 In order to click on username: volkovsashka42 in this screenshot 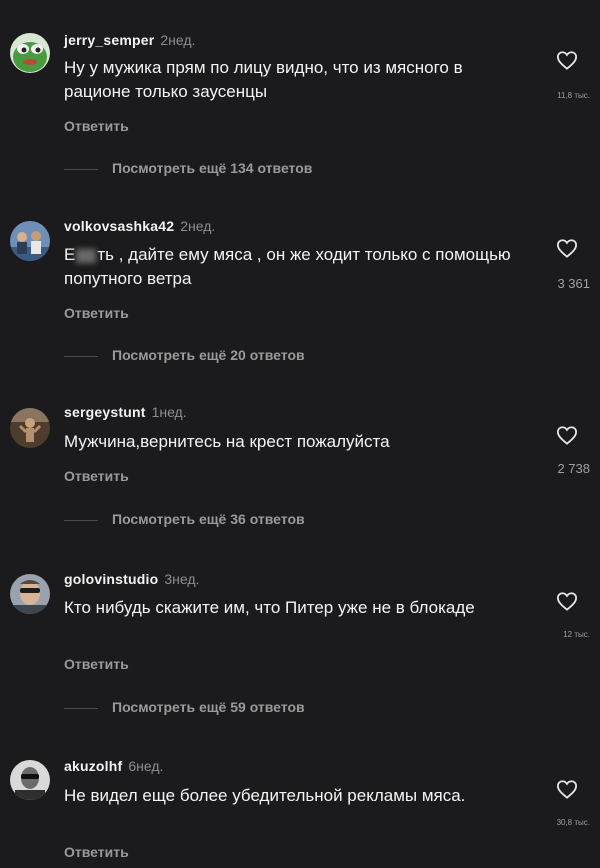, I will do `click(119, 226)`.